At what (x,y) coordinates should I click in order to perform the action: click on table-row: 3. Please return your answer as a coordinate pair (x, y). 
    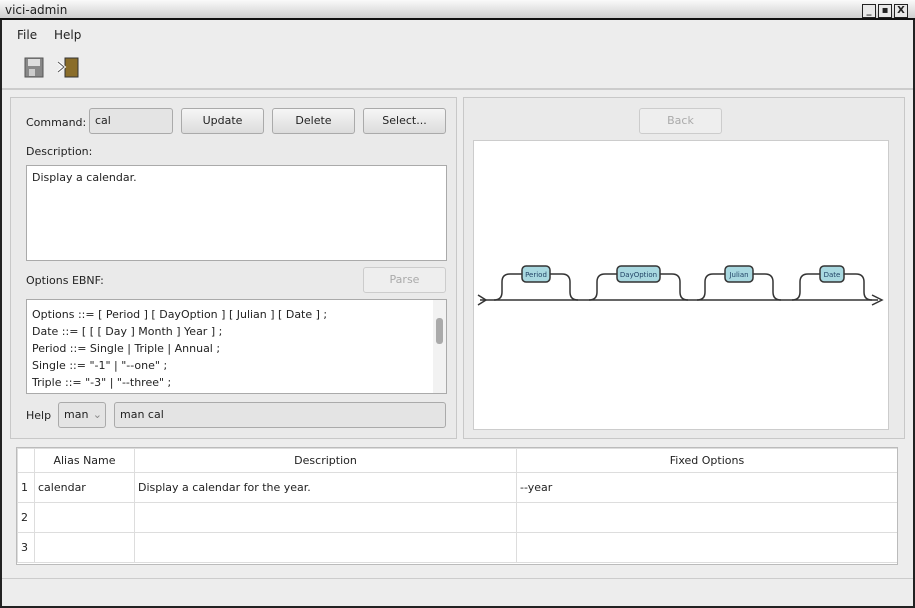
    Looking at the image, I should click on (457, 547).